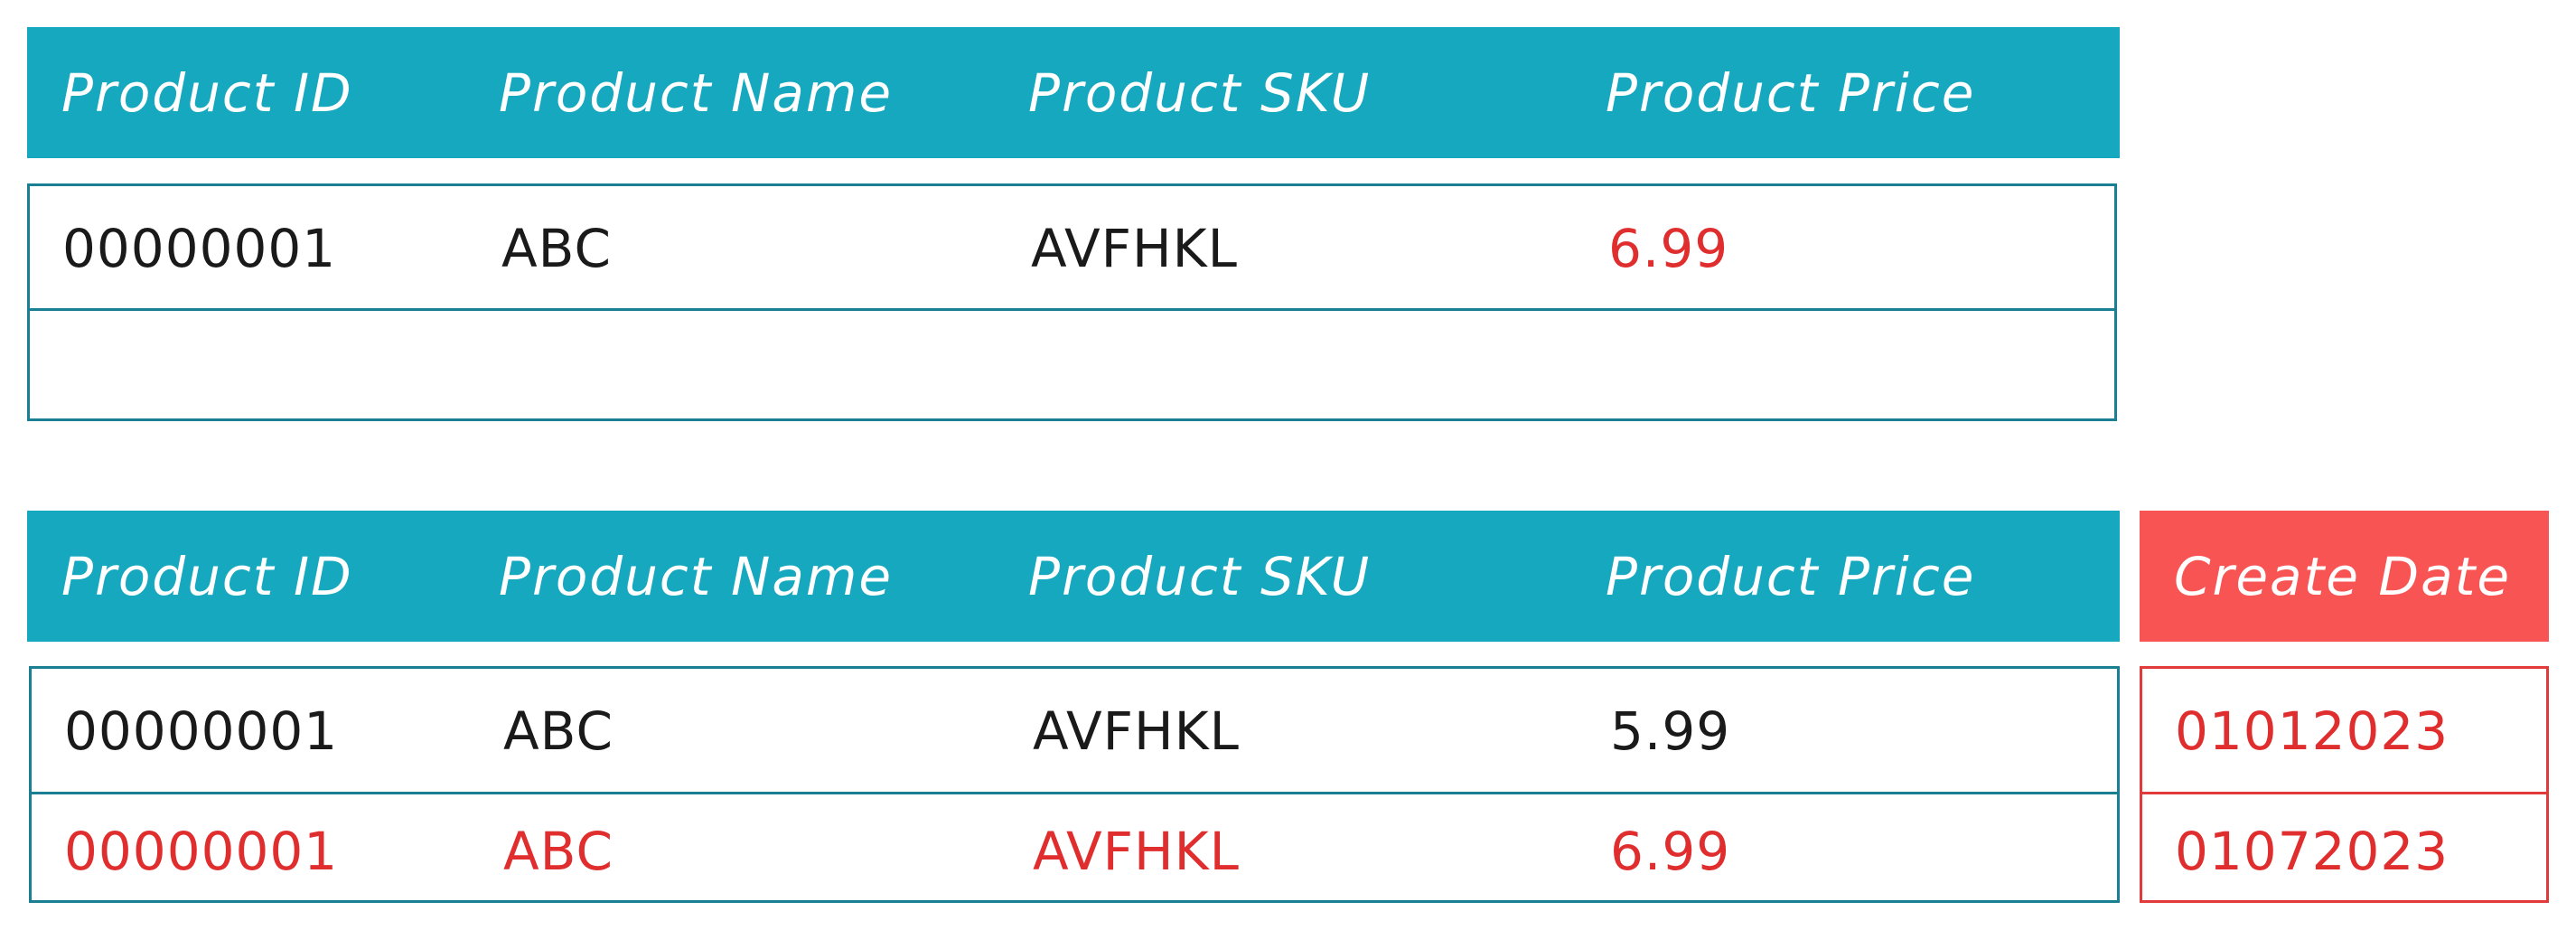 Image resolution: width=2576 pixels, height=930 pixels. I want to click on table2-row1-product-price: 5.99, so click(1670, 731).